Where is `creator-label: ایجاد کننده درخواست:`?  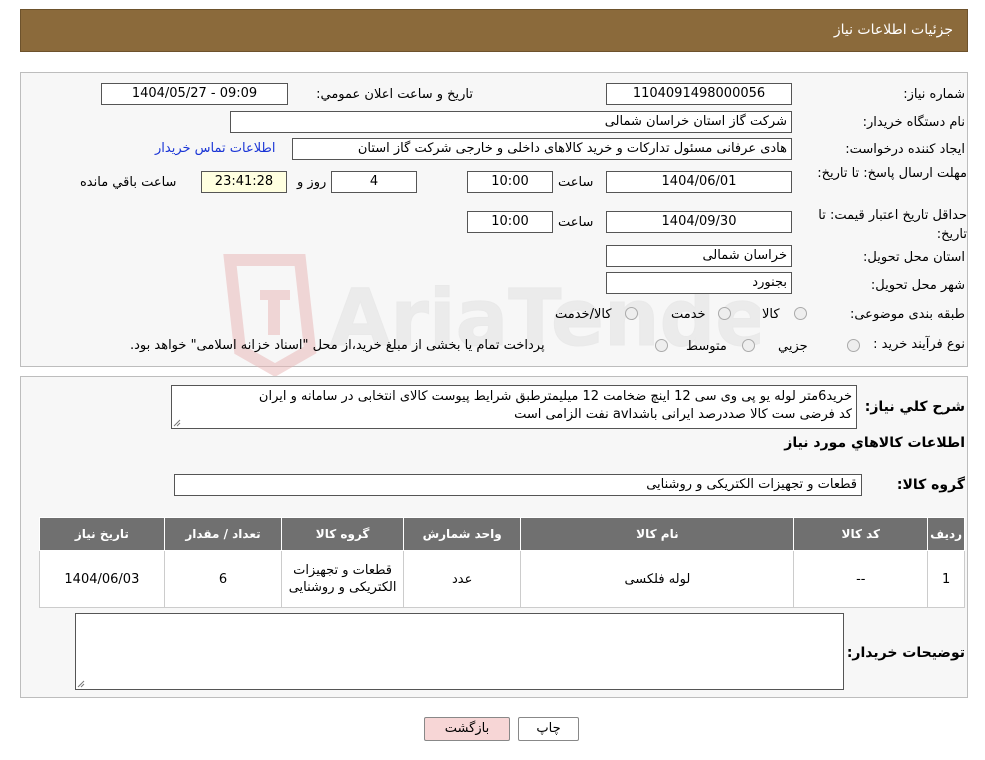 creator-label: ایجاد کننده درخواست: is located at coordinates (905, 149).